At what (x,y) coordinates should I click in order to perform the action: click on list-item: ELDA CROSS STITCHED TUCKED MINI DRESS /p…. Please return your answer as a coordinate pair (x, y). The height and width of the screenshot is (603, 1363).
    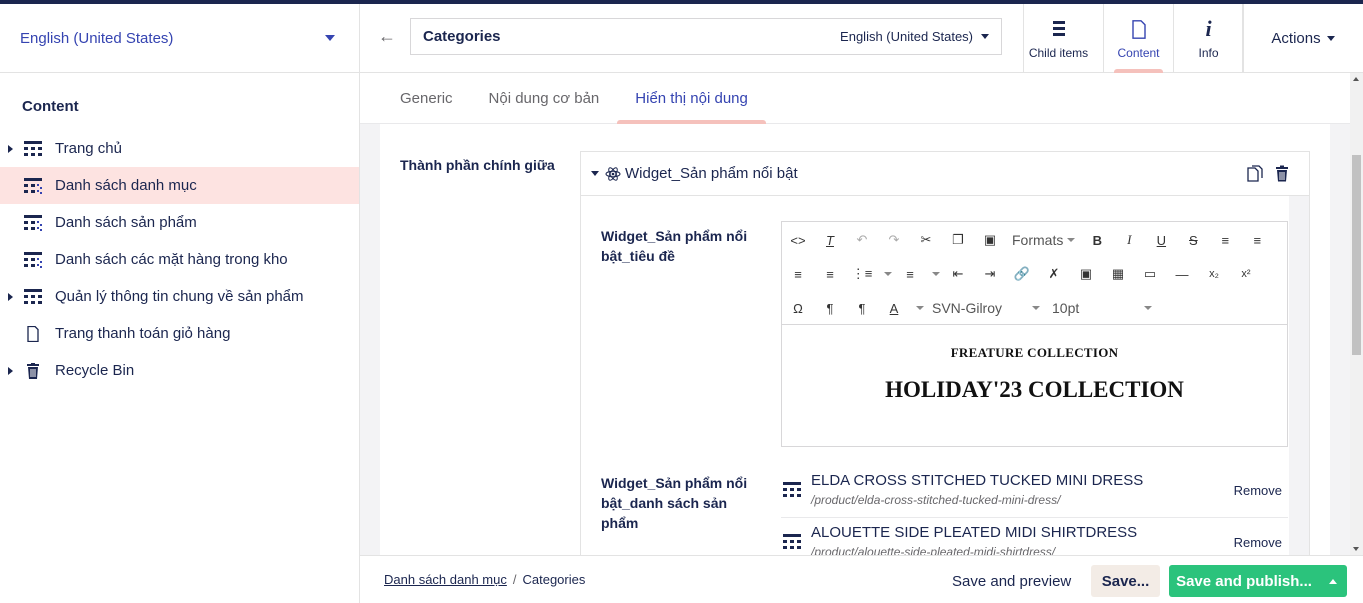
    Looking at the image, I should click on (1034, 492).